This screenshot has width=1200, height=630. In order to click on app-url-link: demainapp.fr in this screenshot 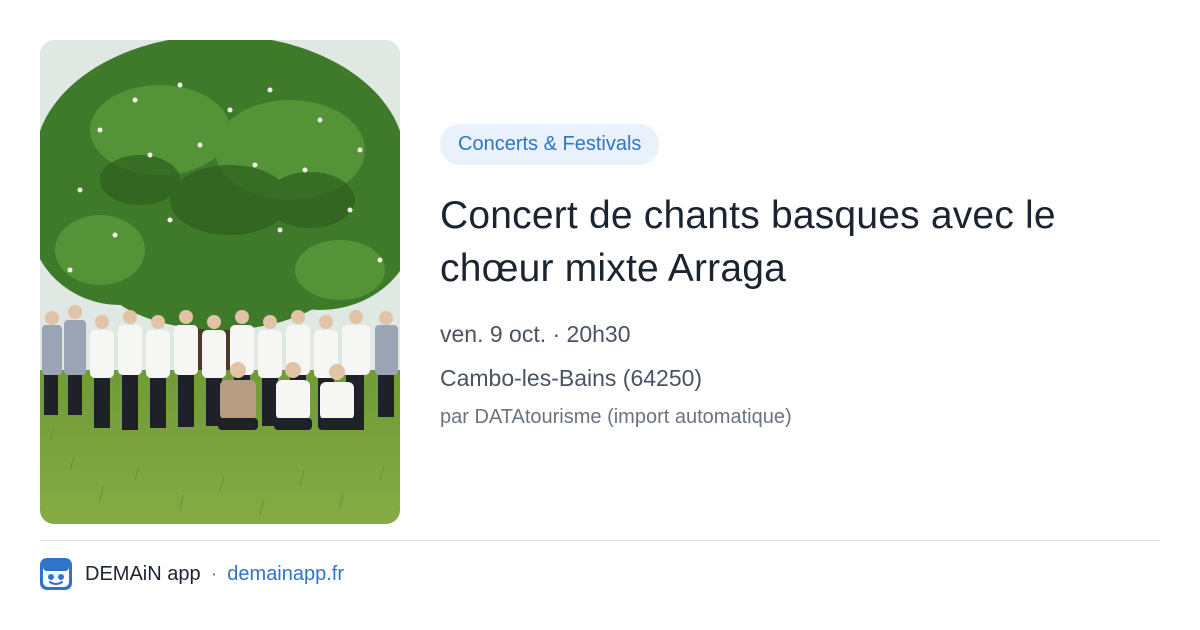, I will do `click(285, 574)`.